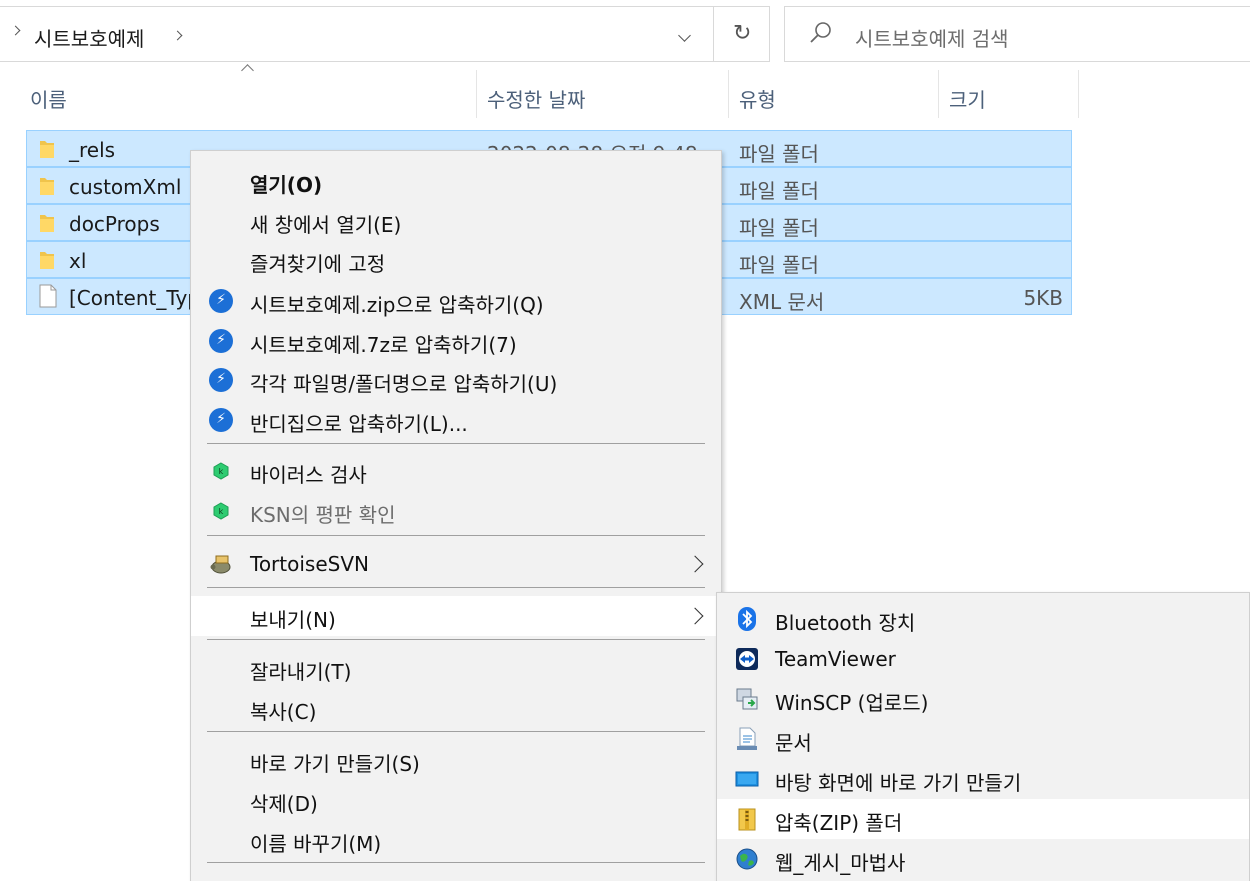 The image size is (1250, 881). Describe the element at coordinates (840, 863) in the screenshot. I see `submenu-item-label: 웹_게시_마법사` at that location.